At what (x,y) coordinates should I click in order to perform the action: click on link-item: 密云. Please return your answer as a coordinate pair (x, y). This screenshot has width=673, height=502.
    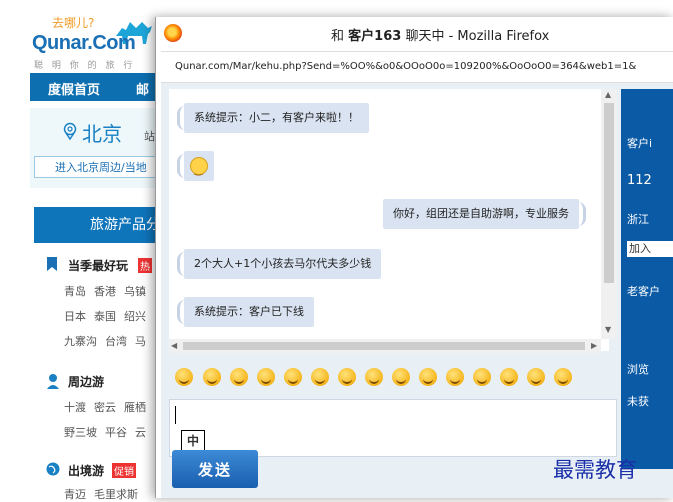
    Looking at the image, I should click on (105, 407).